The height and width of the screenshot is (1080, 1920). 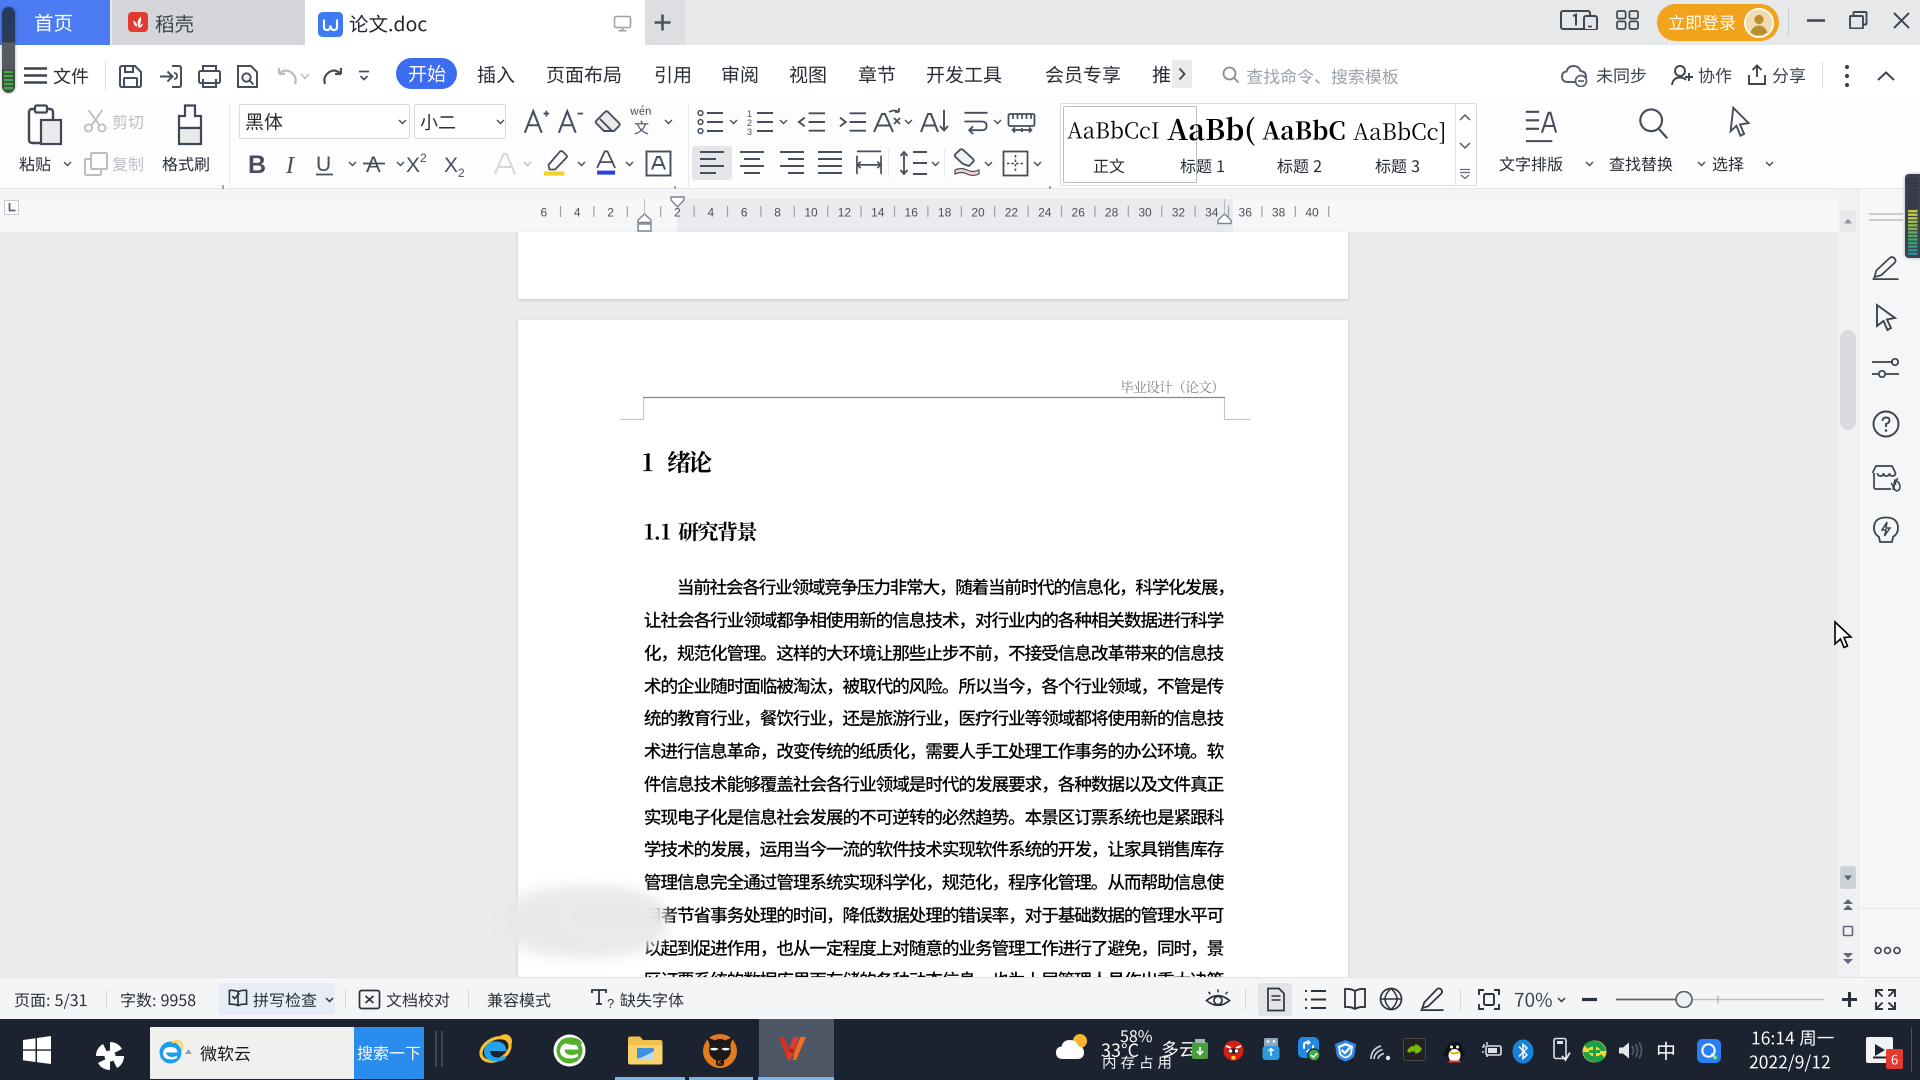 What do you see at coordinates (1246, 213) in the screenshot?
I see `svg-text: 36` at bounding box center [1246, 213].